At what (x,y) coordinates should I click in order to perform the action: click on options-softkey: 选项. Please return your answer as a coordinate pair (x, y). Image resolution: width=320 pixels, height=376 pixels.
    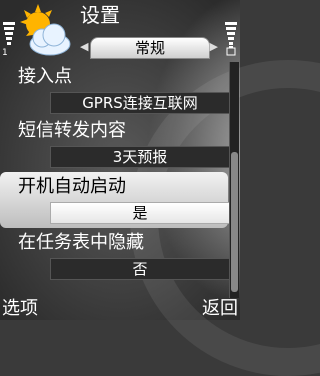
    Looking at the image, I should click on (20, 307).